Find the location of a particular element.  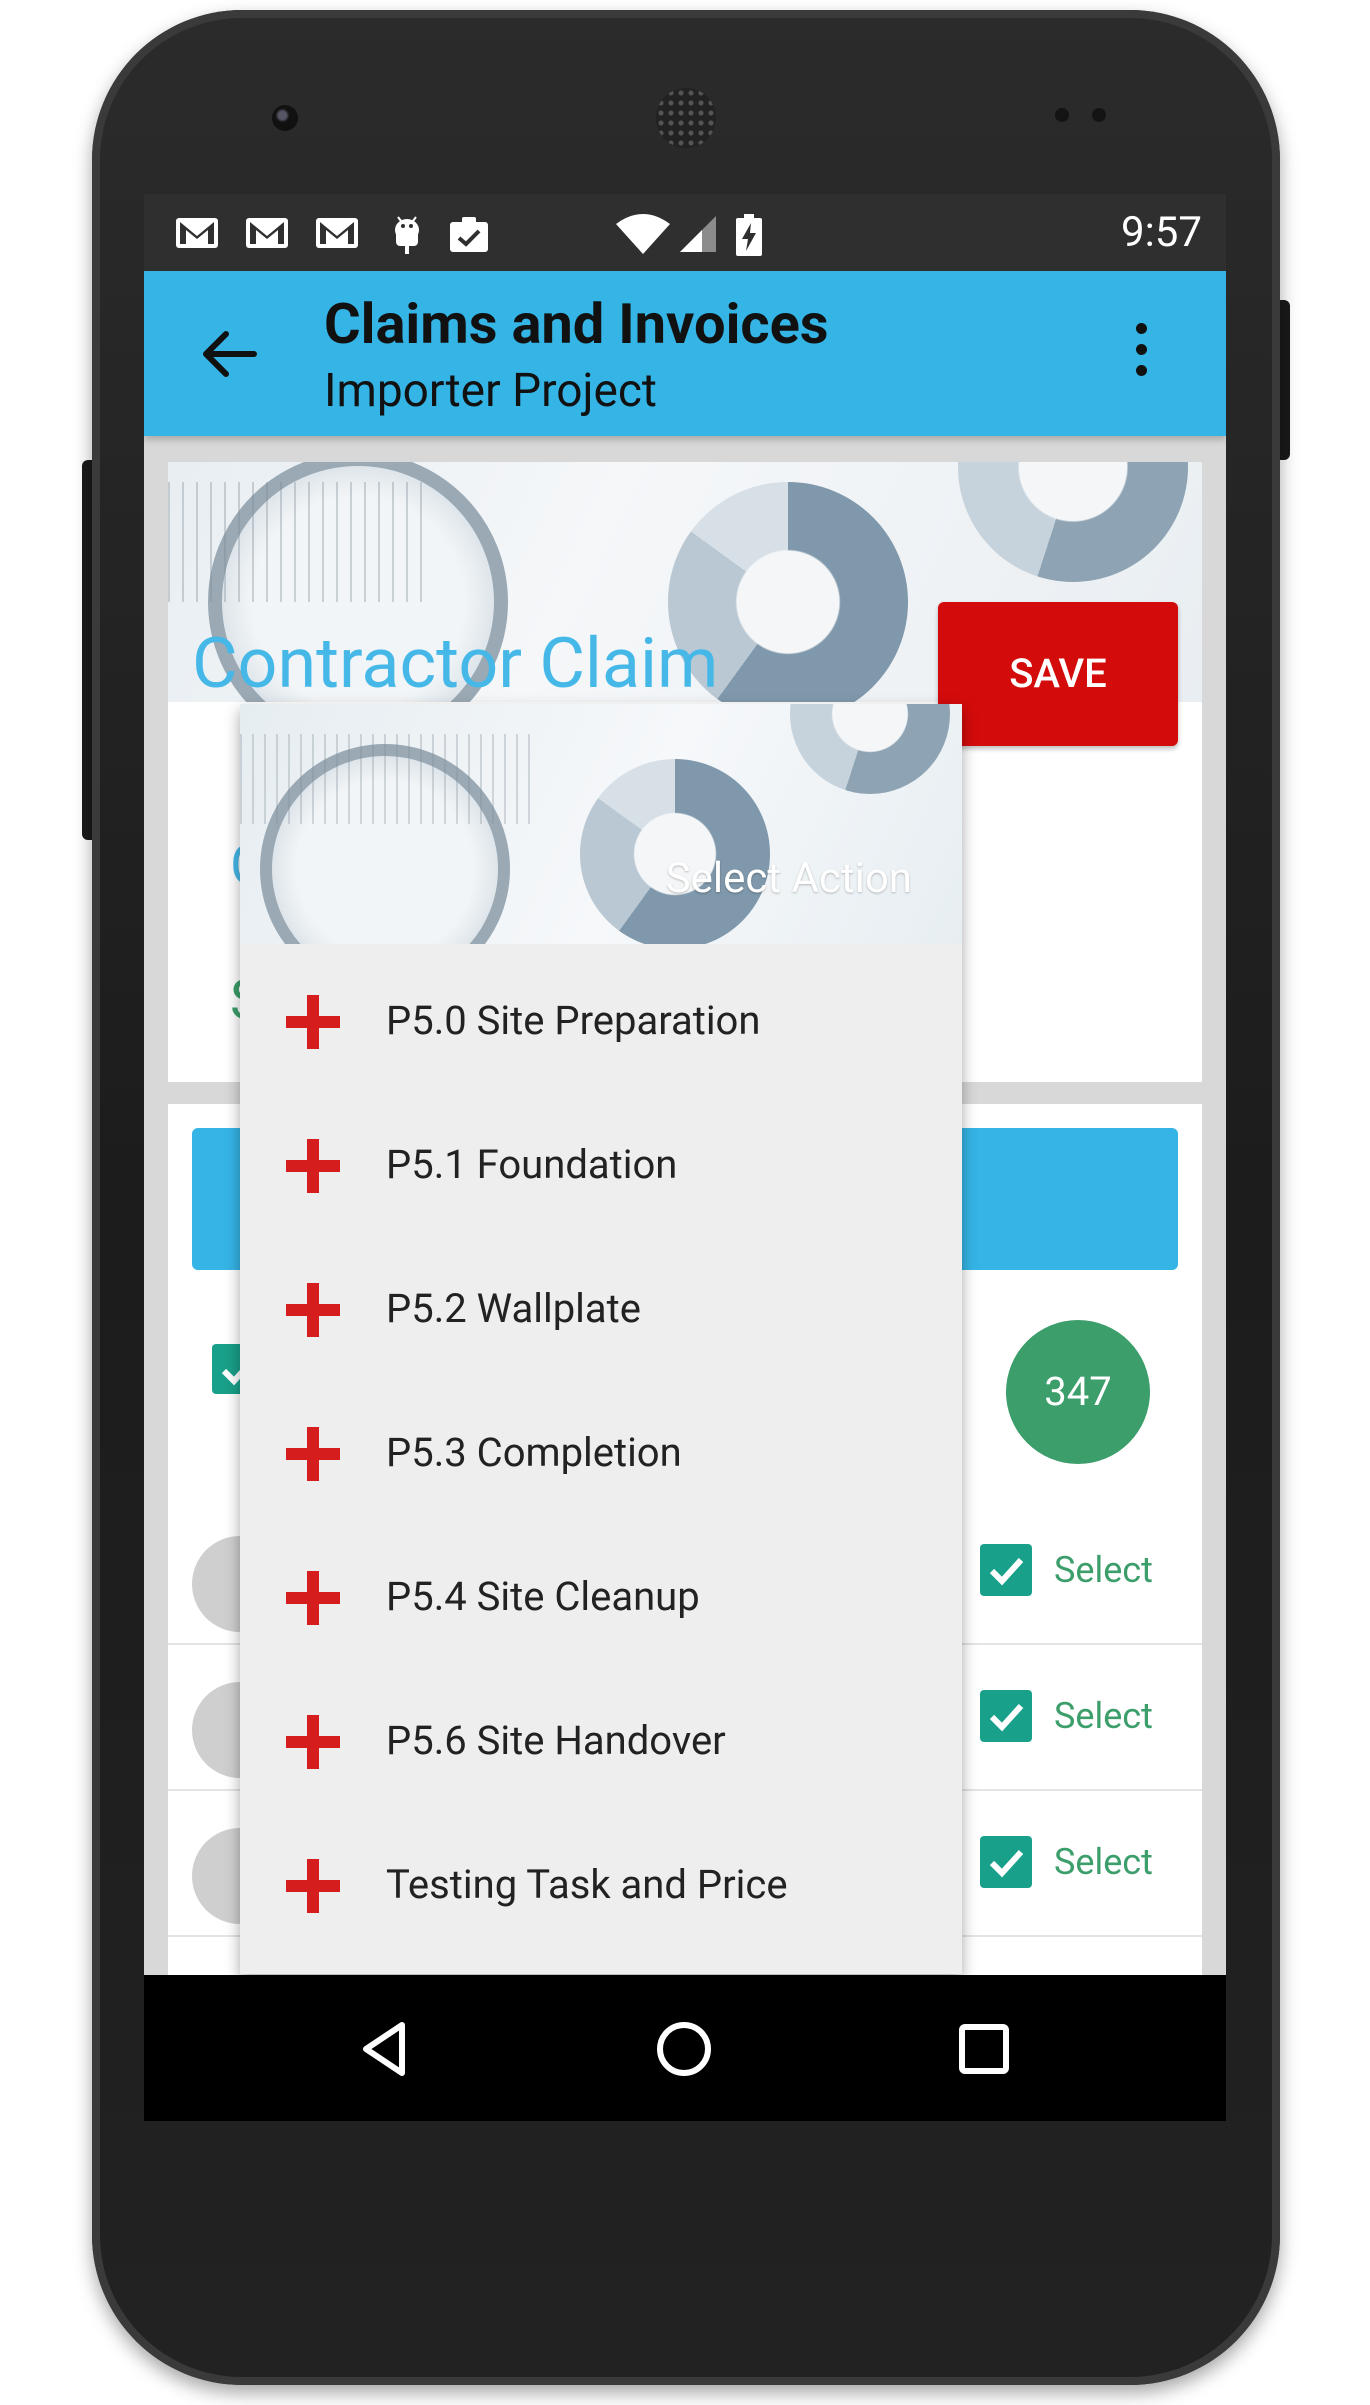

status-time: 9:57 is located at coordinates (1161, 232).